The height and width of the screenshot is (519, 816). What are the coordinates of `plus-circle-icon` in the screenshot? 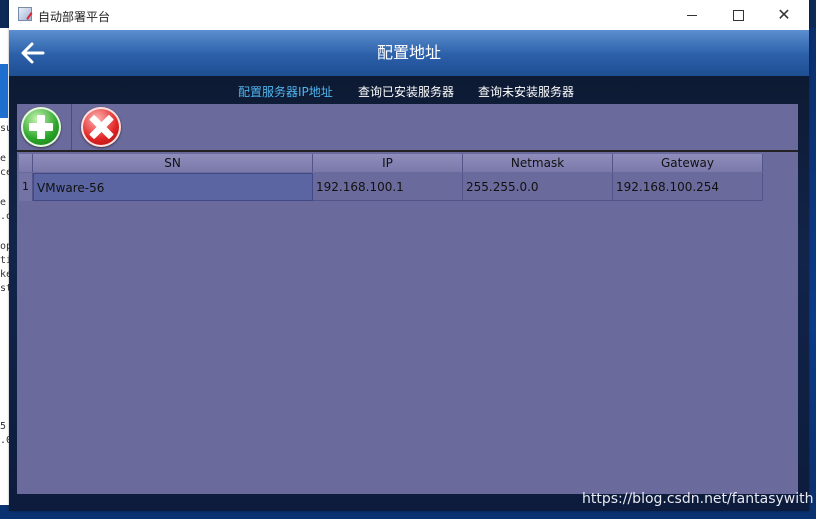 It's located at (41, 127).